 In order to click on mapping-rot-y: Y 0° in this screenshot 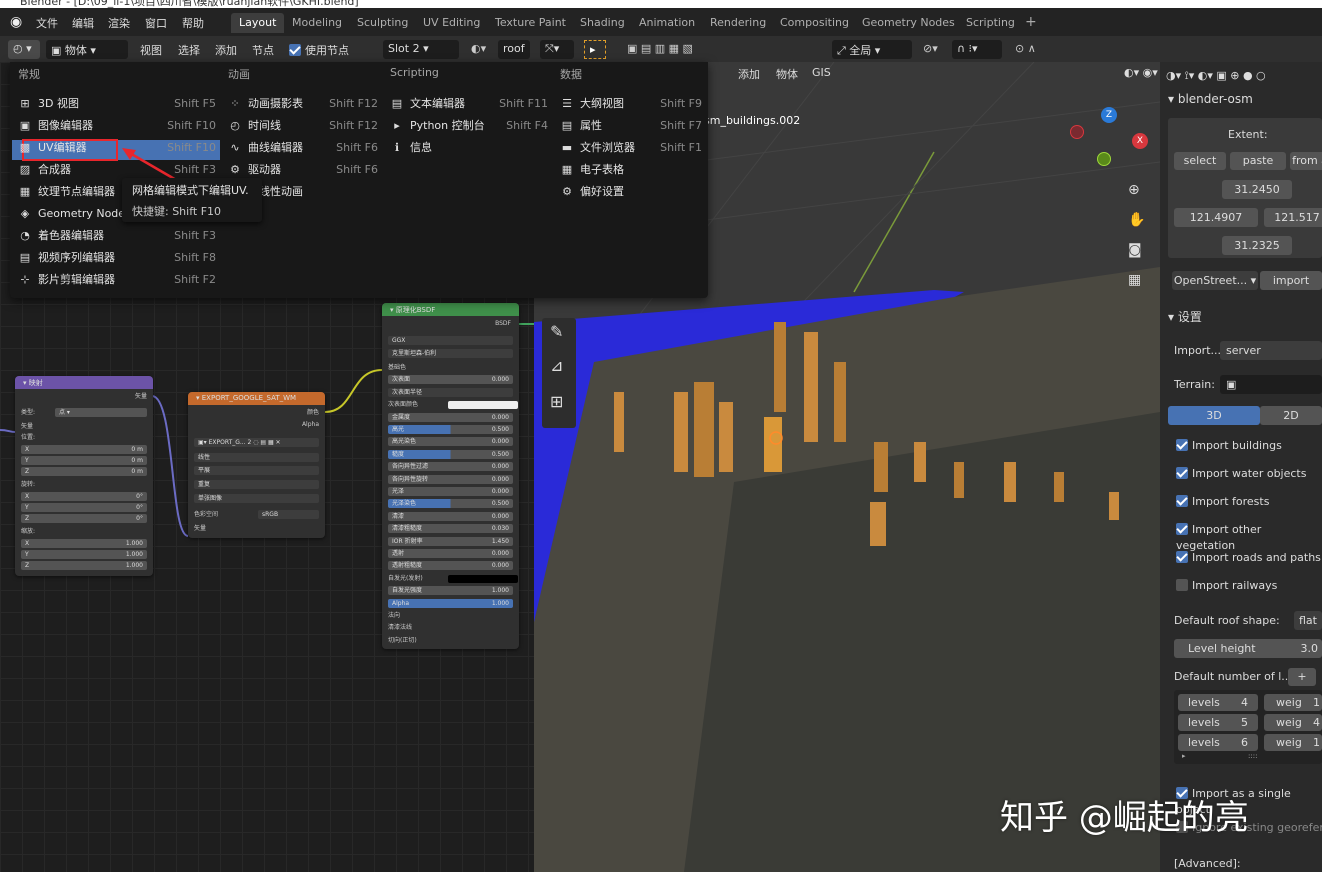, I will do `click(84, 507)`.